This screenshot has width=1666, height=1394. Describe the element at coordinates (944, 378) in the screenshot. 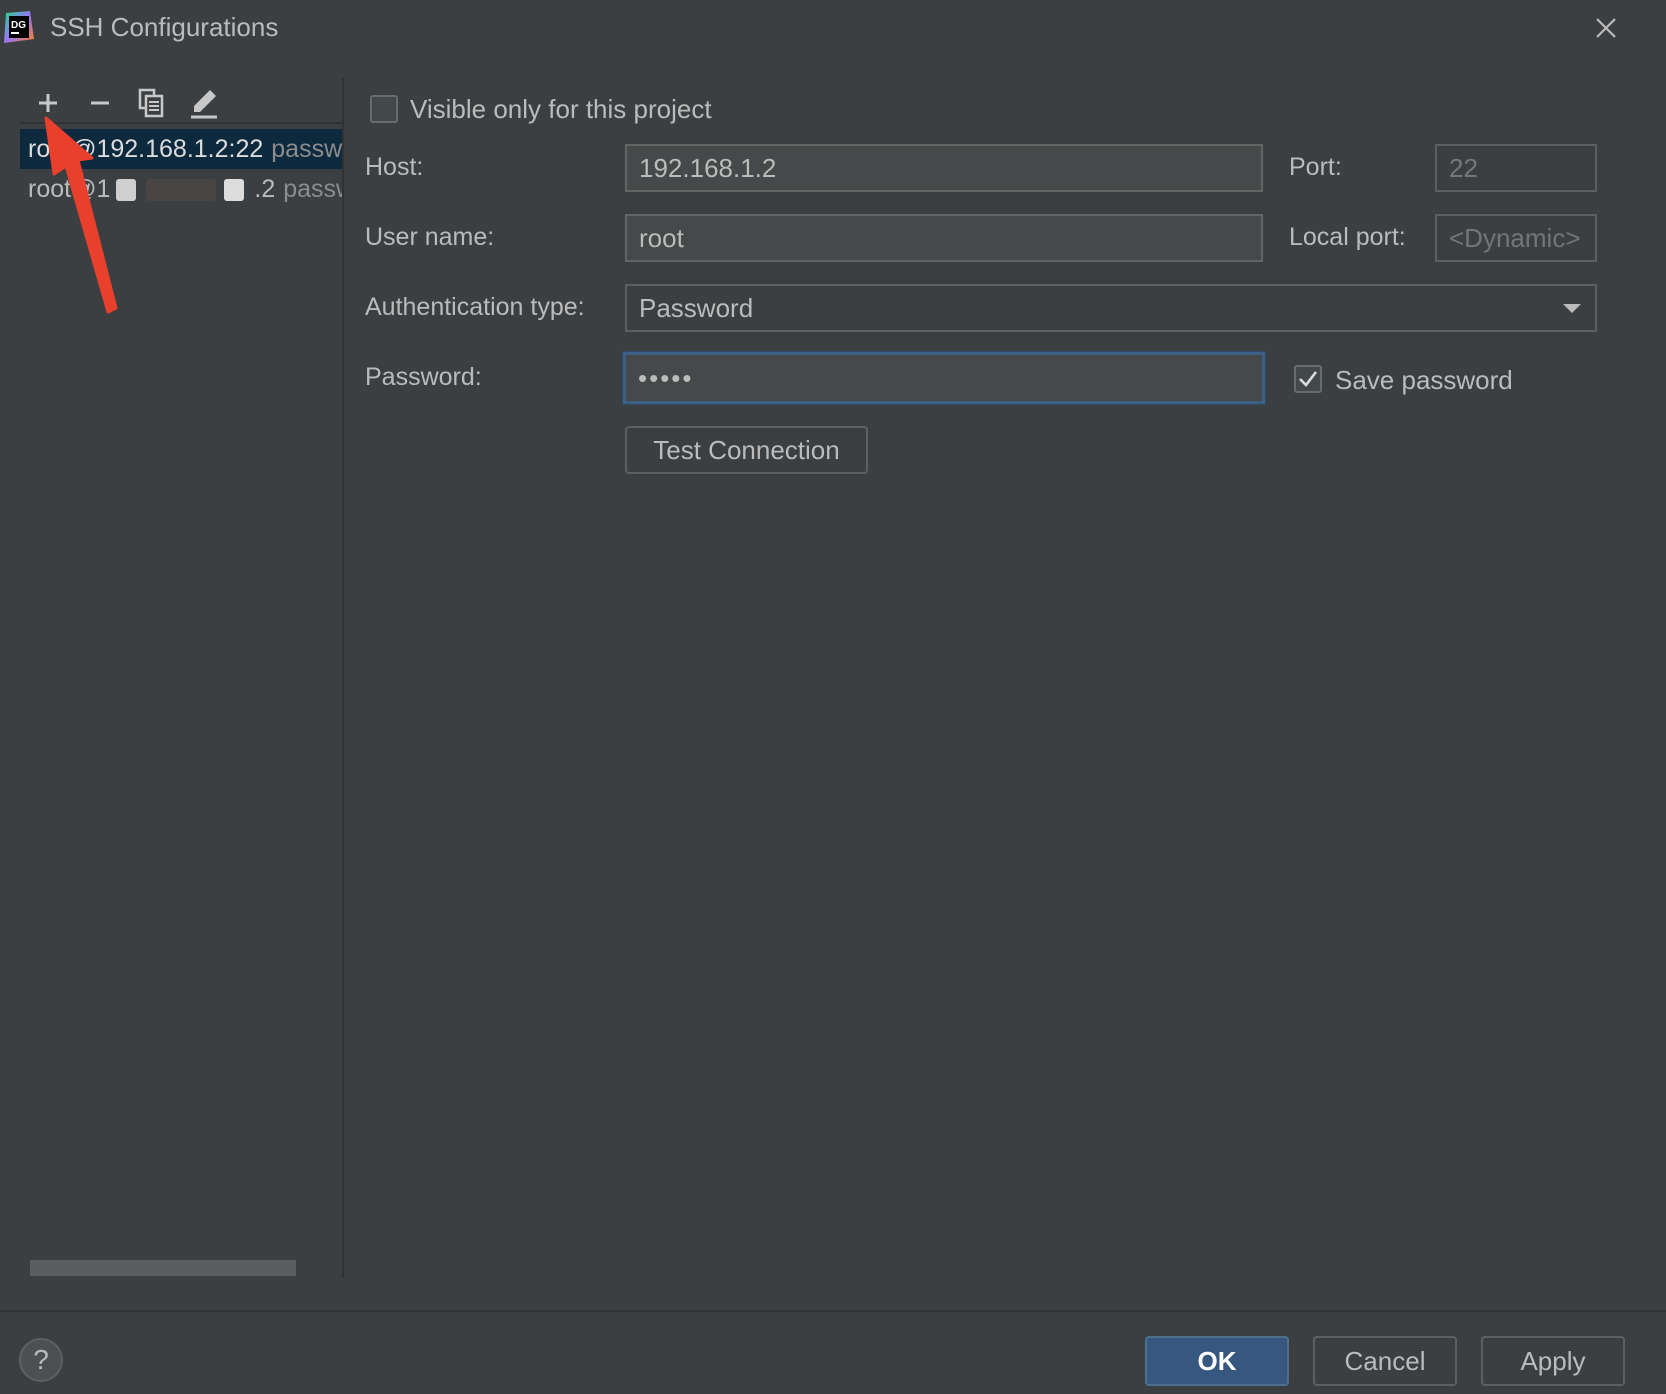

I see `password-field` at that location.